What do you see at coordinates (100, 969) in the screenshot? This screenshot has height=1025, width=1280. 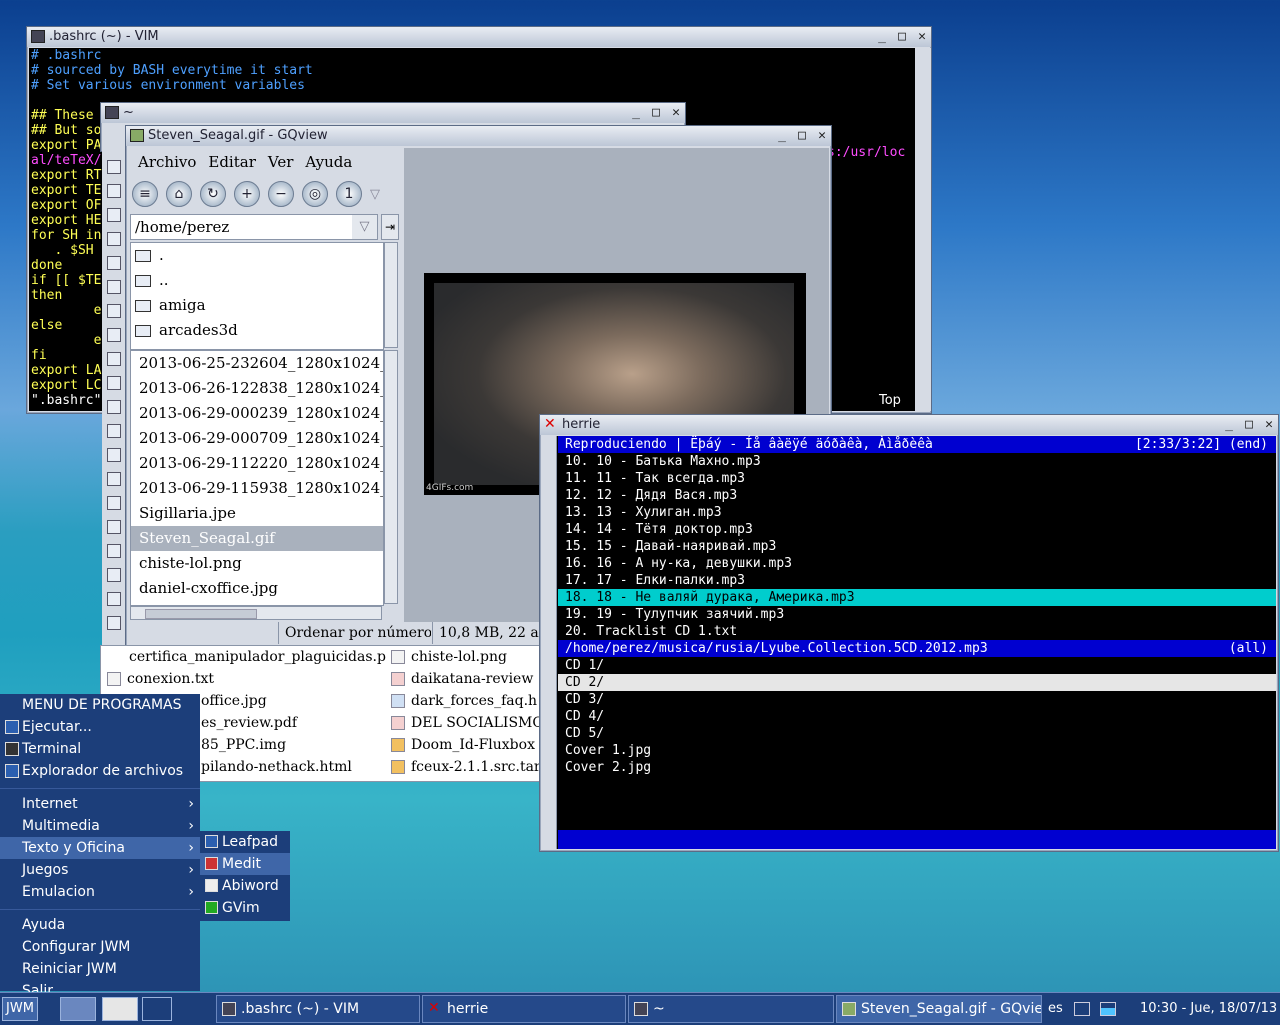 I see `menu-item-reiniciar: Reiniciar JWM` at bounding box center [100, 969].